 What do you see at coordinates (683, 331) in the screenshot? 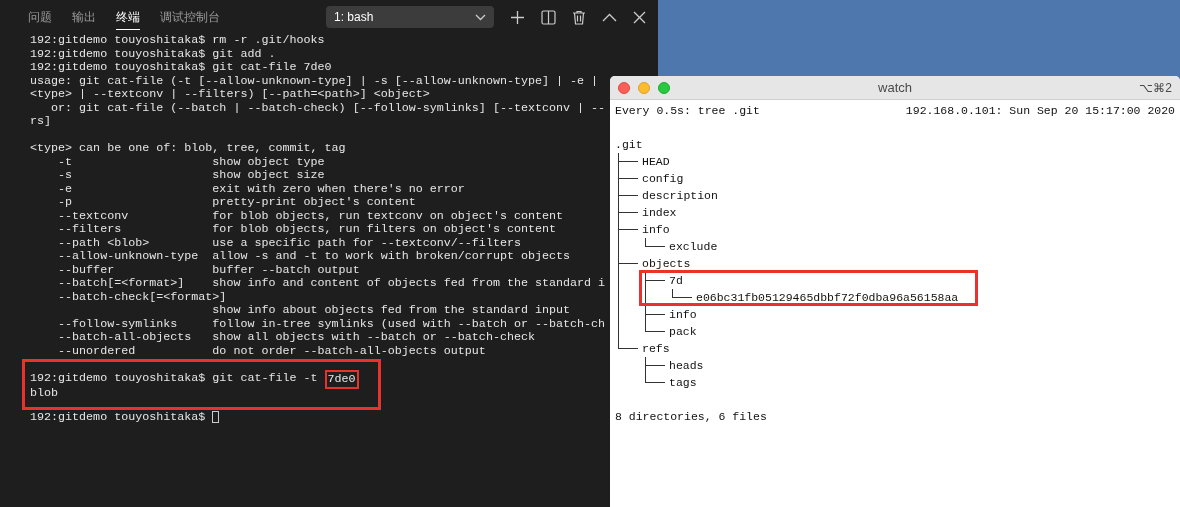
I see `tree-item: pack` at bounding box center [683, 331].